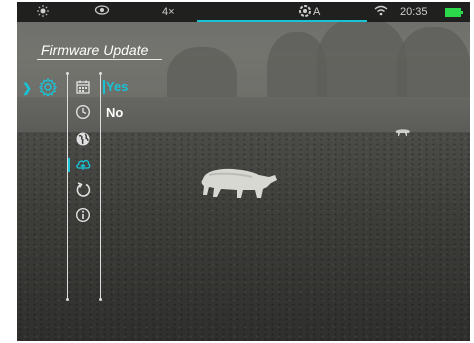  What do you see at coordinates (43, 13) in the screenshot?
I see `brightness-icon` at bounding box center [43, 13].